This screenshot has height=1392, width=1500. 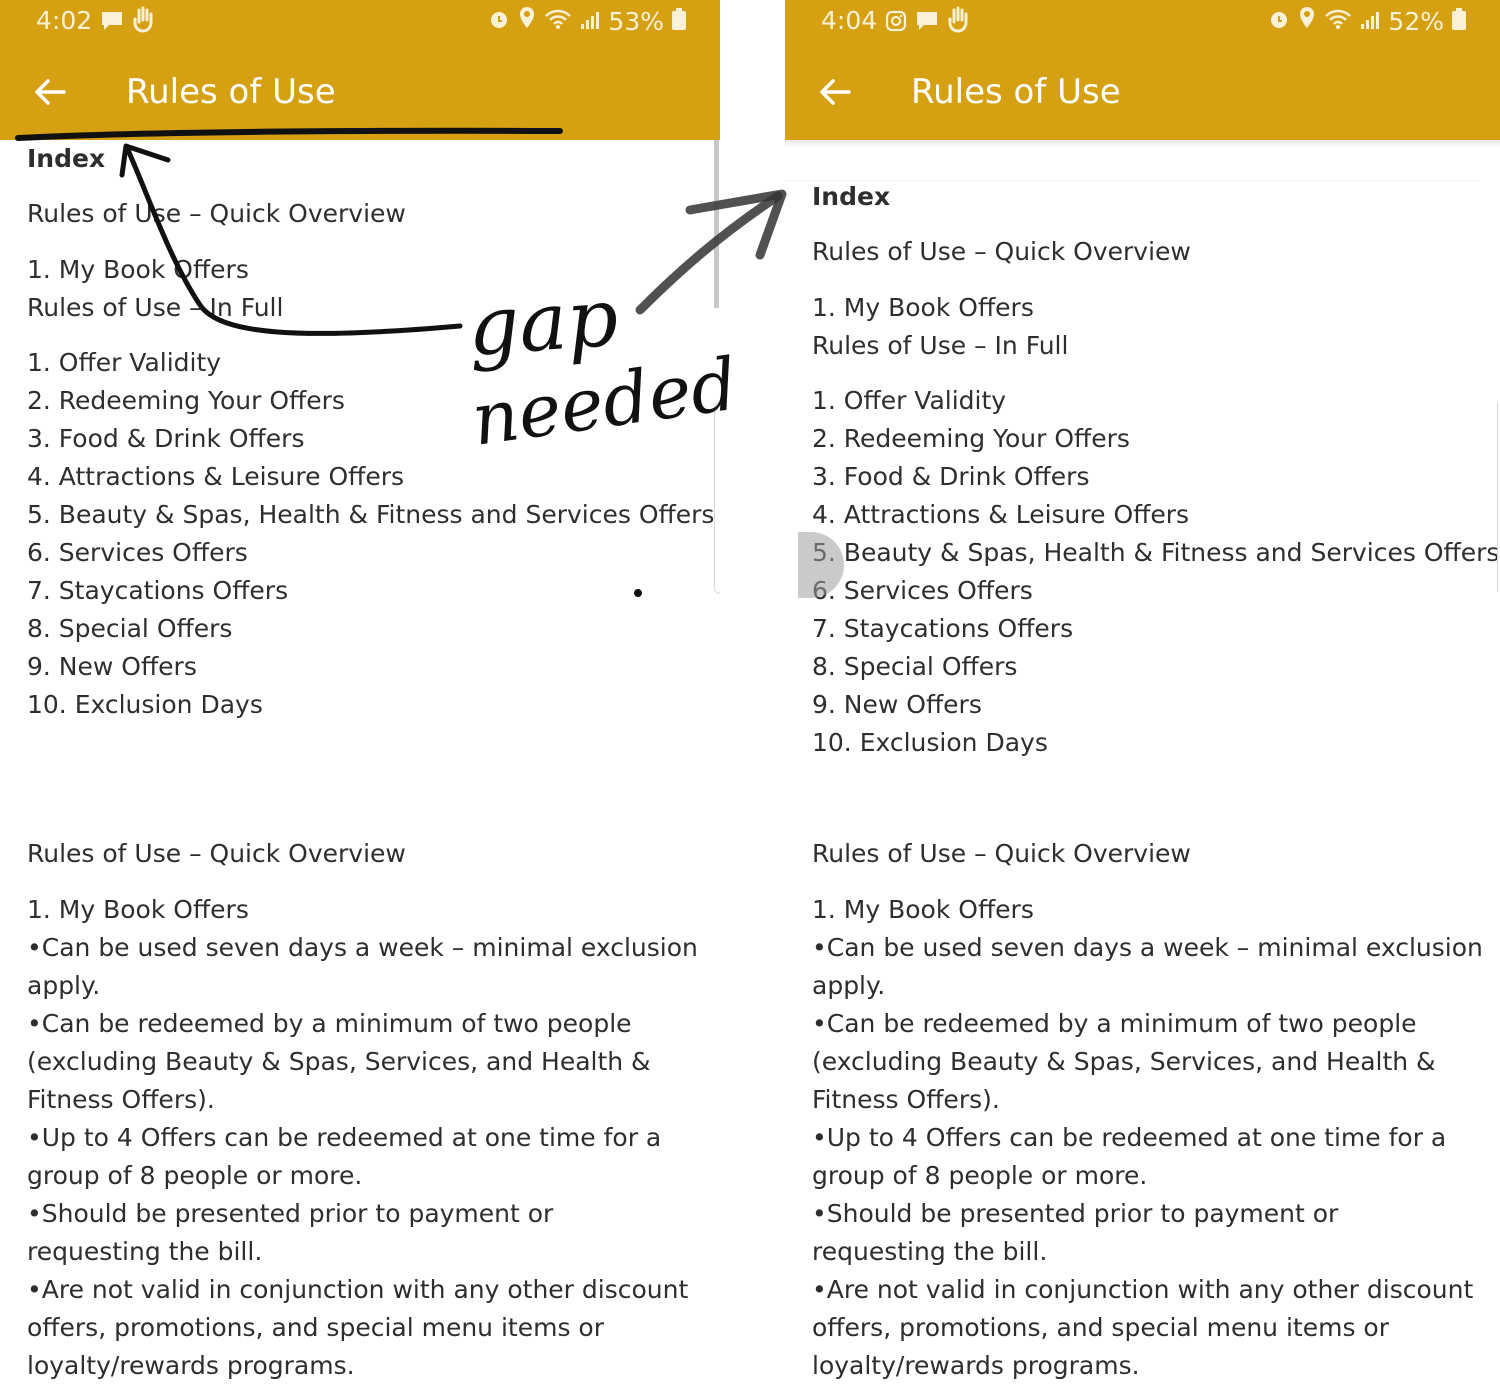 What do you see at coordinates (360, 22) in the screenshot?
I see `status-bar: 4:02 53%` at bounding box center [360, 22].